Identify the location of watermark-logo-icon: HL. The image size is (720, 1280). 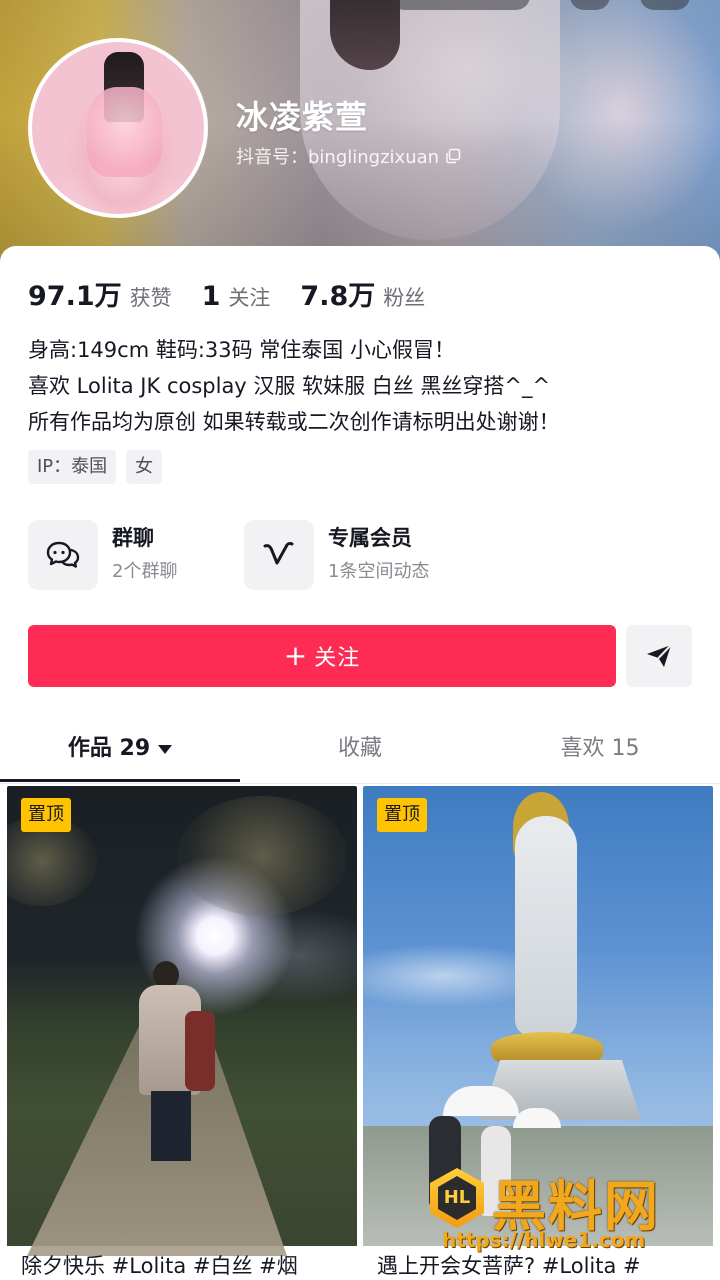
(457, 1198).